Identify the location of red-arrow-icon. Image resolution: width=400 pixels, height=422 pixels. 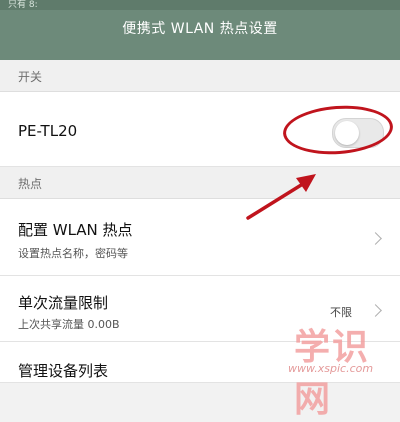
(281, 197).